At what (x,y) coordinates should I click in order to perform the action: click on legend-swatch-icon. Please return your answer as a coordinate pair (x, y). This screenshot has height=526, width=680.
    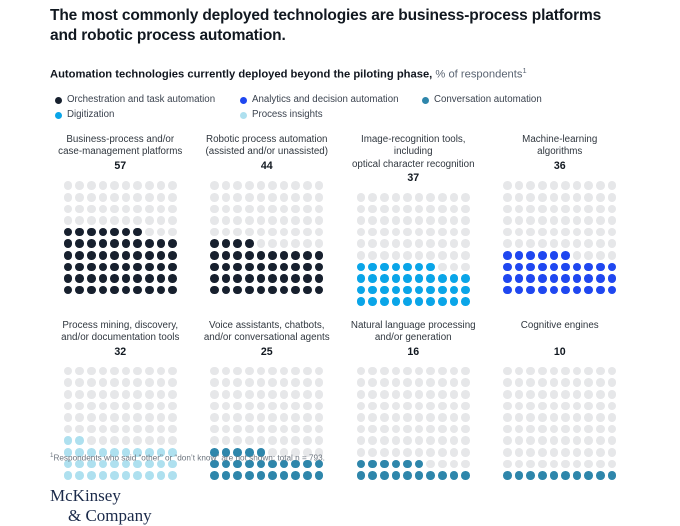
    Looking at the image, I should click on (243, 100).